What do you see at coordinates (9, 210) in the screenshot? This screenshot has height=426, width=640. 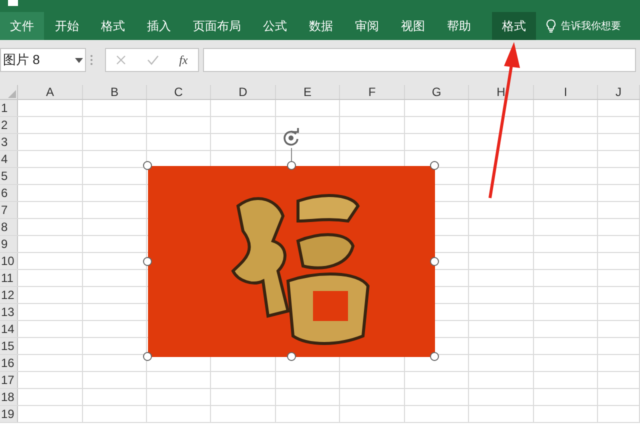 I see `row-header: 7` at bounding box center [9, 210].